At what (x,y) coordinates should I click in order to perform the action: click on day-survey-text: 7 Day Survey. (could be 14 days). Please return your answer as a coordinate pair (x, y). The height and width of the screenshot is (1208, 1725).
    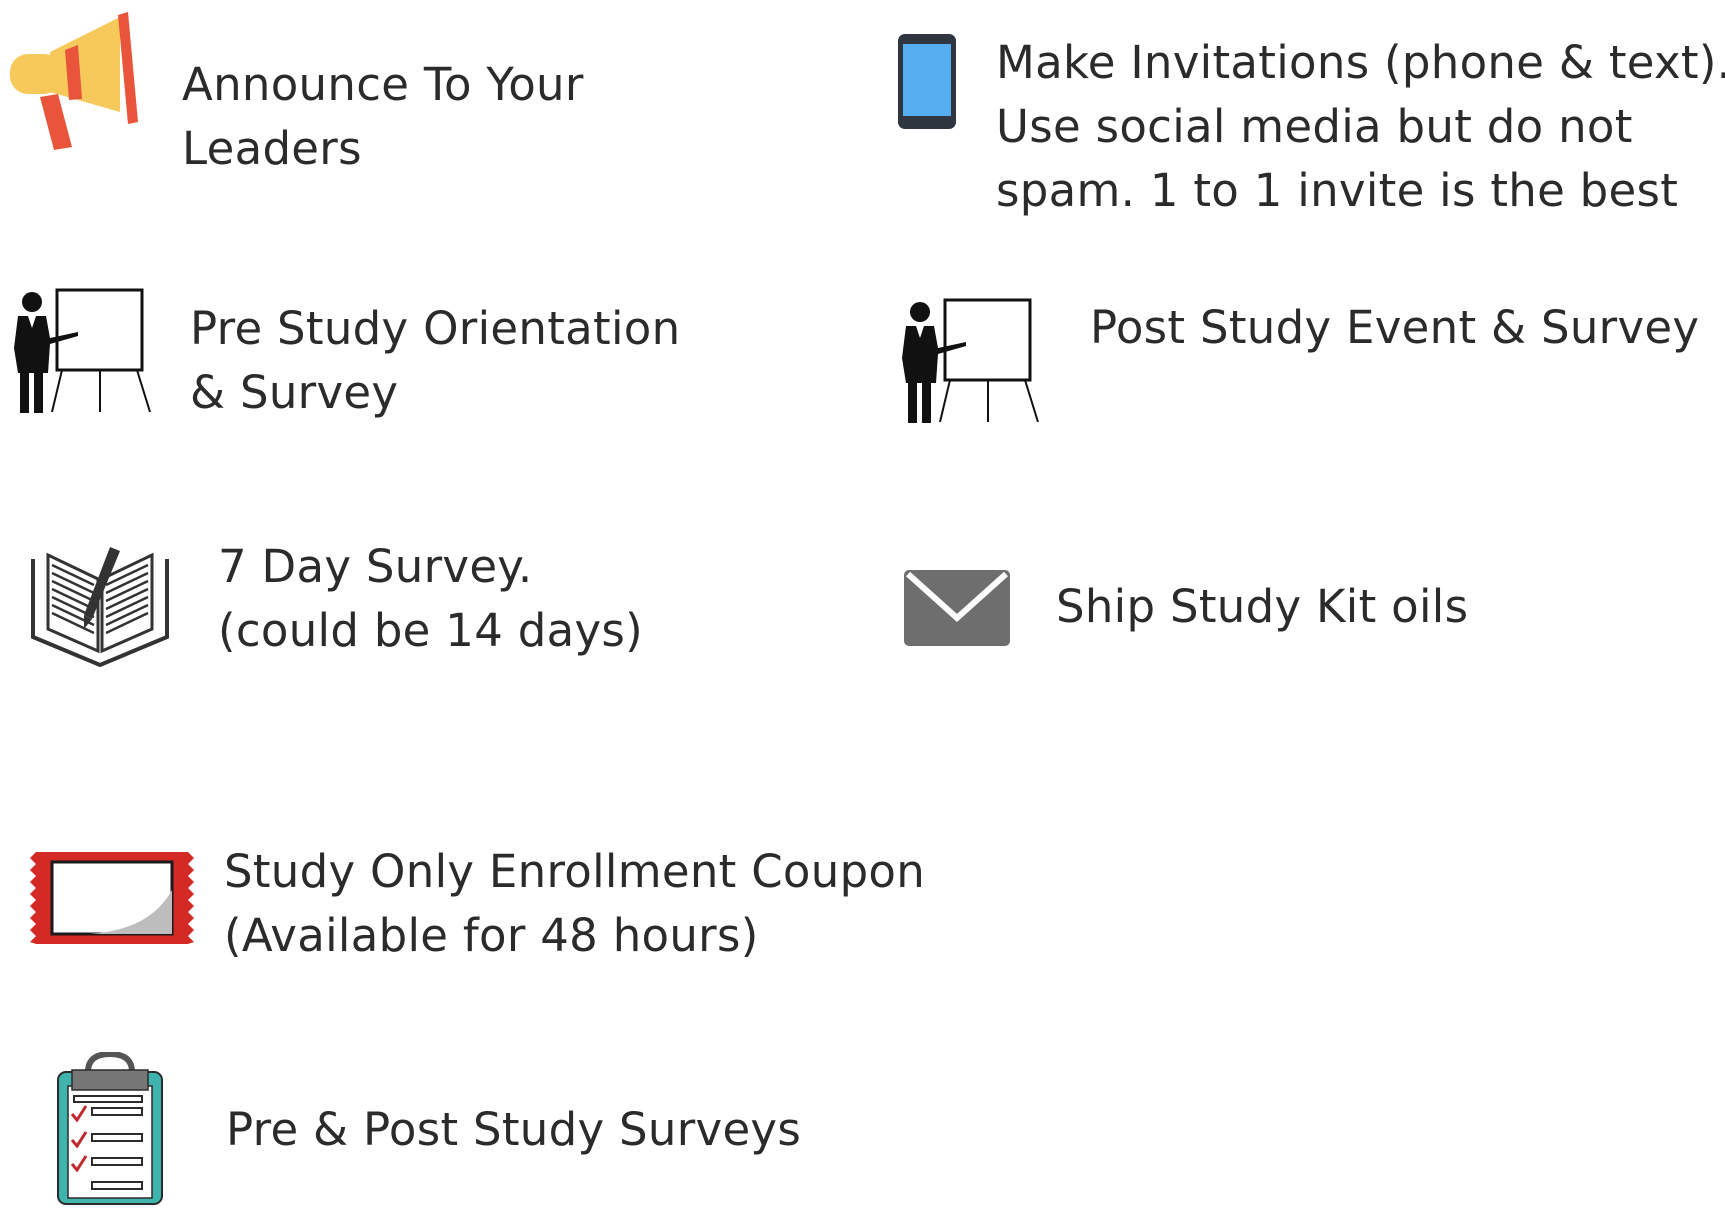
    Looking at the image, I should click on (430, 599).